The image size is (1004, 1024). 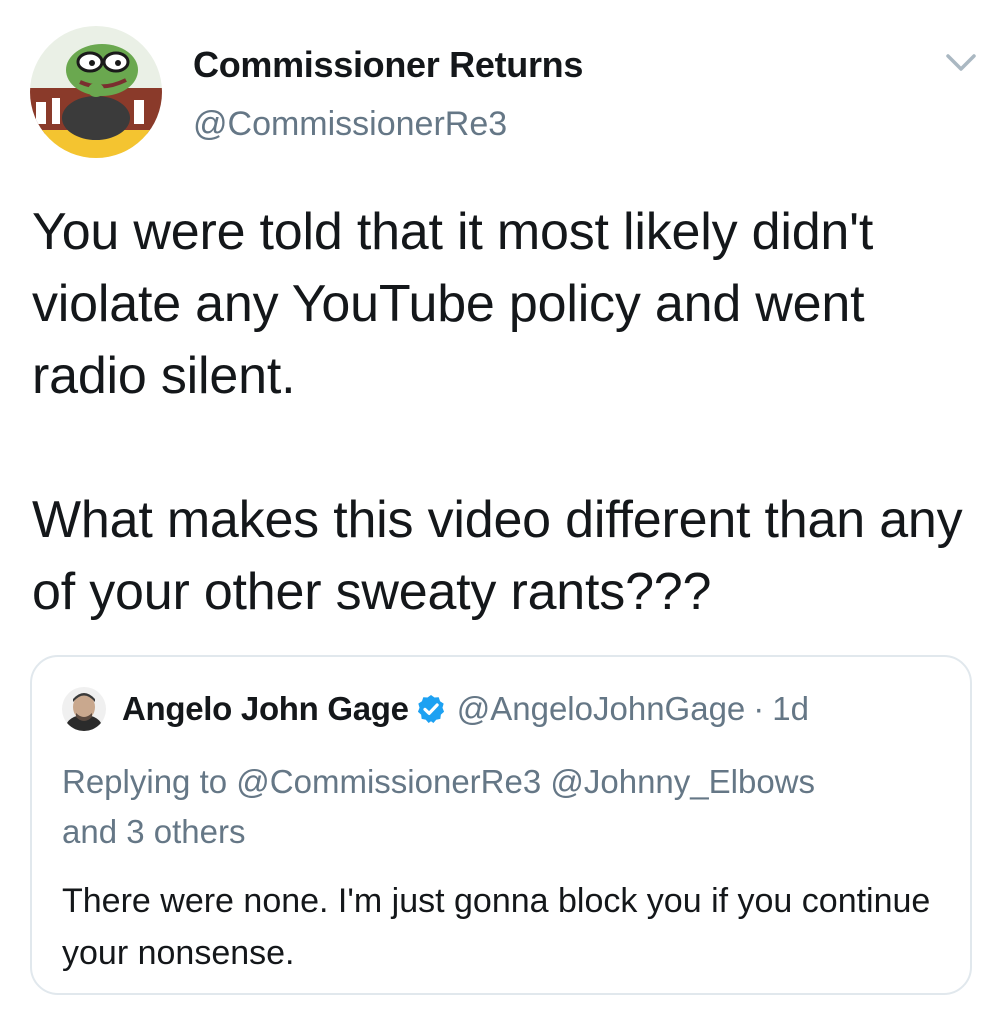 I want to click on author-handle: @CommissionerRe3, so click(x=350, y=124).